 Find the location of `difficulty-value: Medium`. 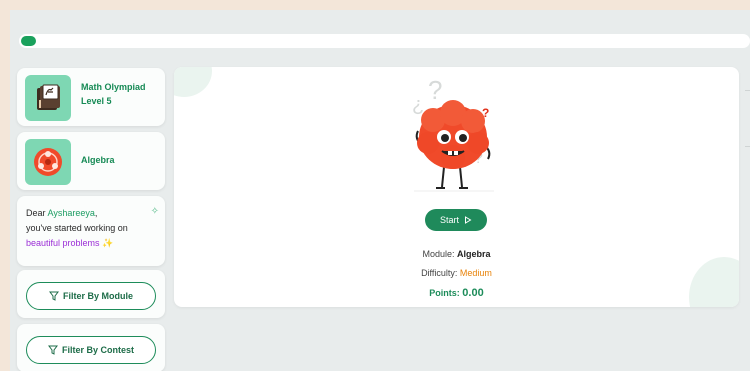

difficulty-value: Medium is located at coordinates (475, 273).